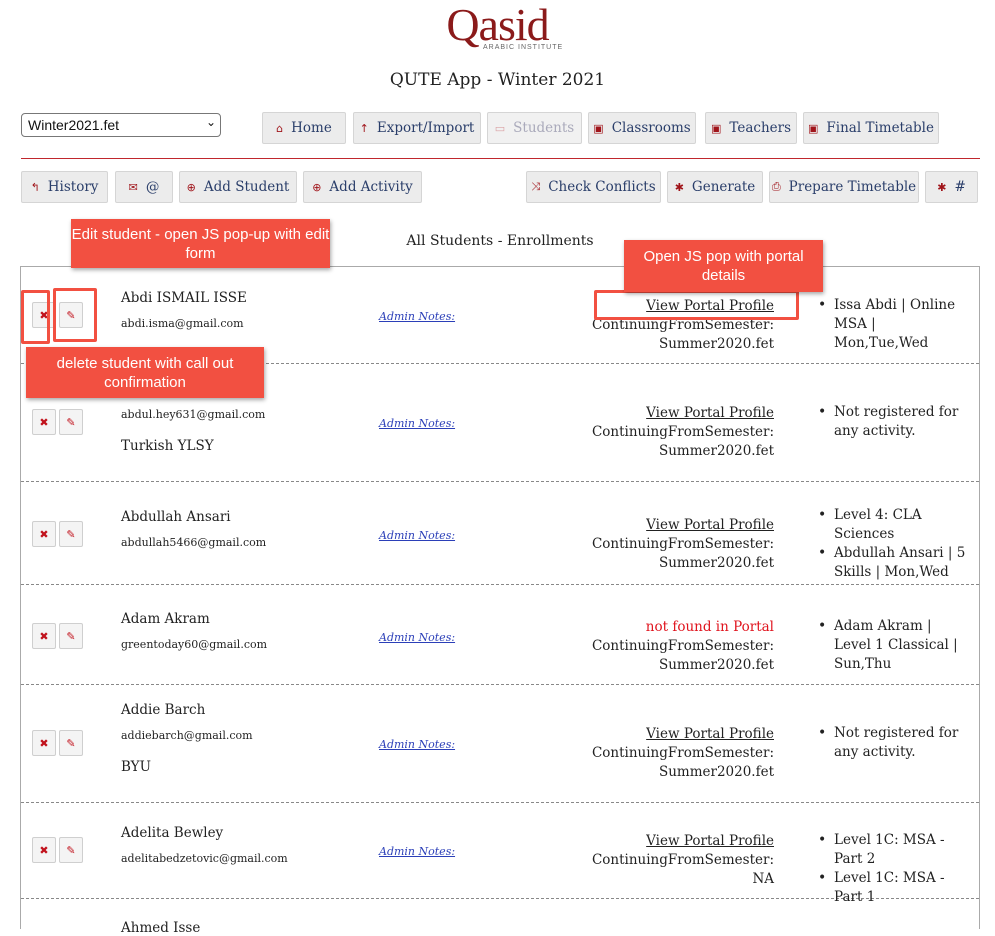  What do you see at coordinates (172, 833) in the screenshot?
I see `student-name: Adelita Bewley` at bounding box center [172, 833].